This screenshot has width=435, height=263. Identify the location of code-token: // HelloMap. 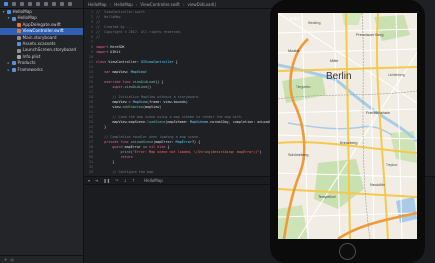
(108, 17).